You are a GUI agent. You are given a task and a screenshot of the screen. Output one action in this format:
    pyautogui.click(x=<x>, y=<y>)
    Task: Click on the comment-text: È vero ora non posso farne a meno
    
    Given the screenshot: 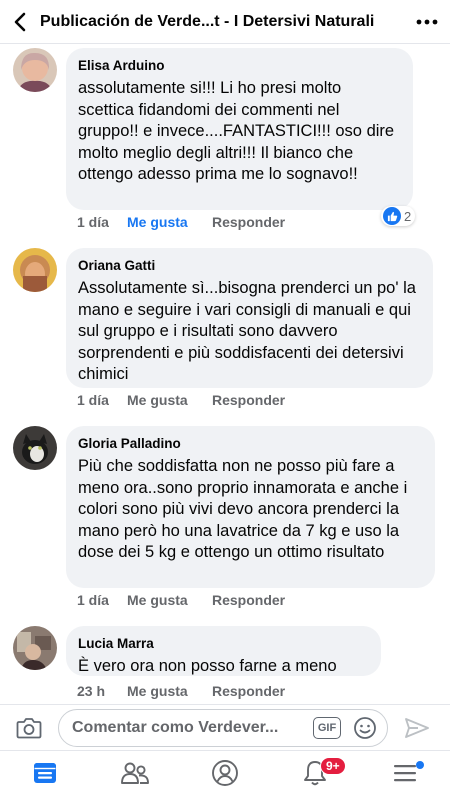 What is the action you would take?
    pyautogui.click(x=207, y=666)
    